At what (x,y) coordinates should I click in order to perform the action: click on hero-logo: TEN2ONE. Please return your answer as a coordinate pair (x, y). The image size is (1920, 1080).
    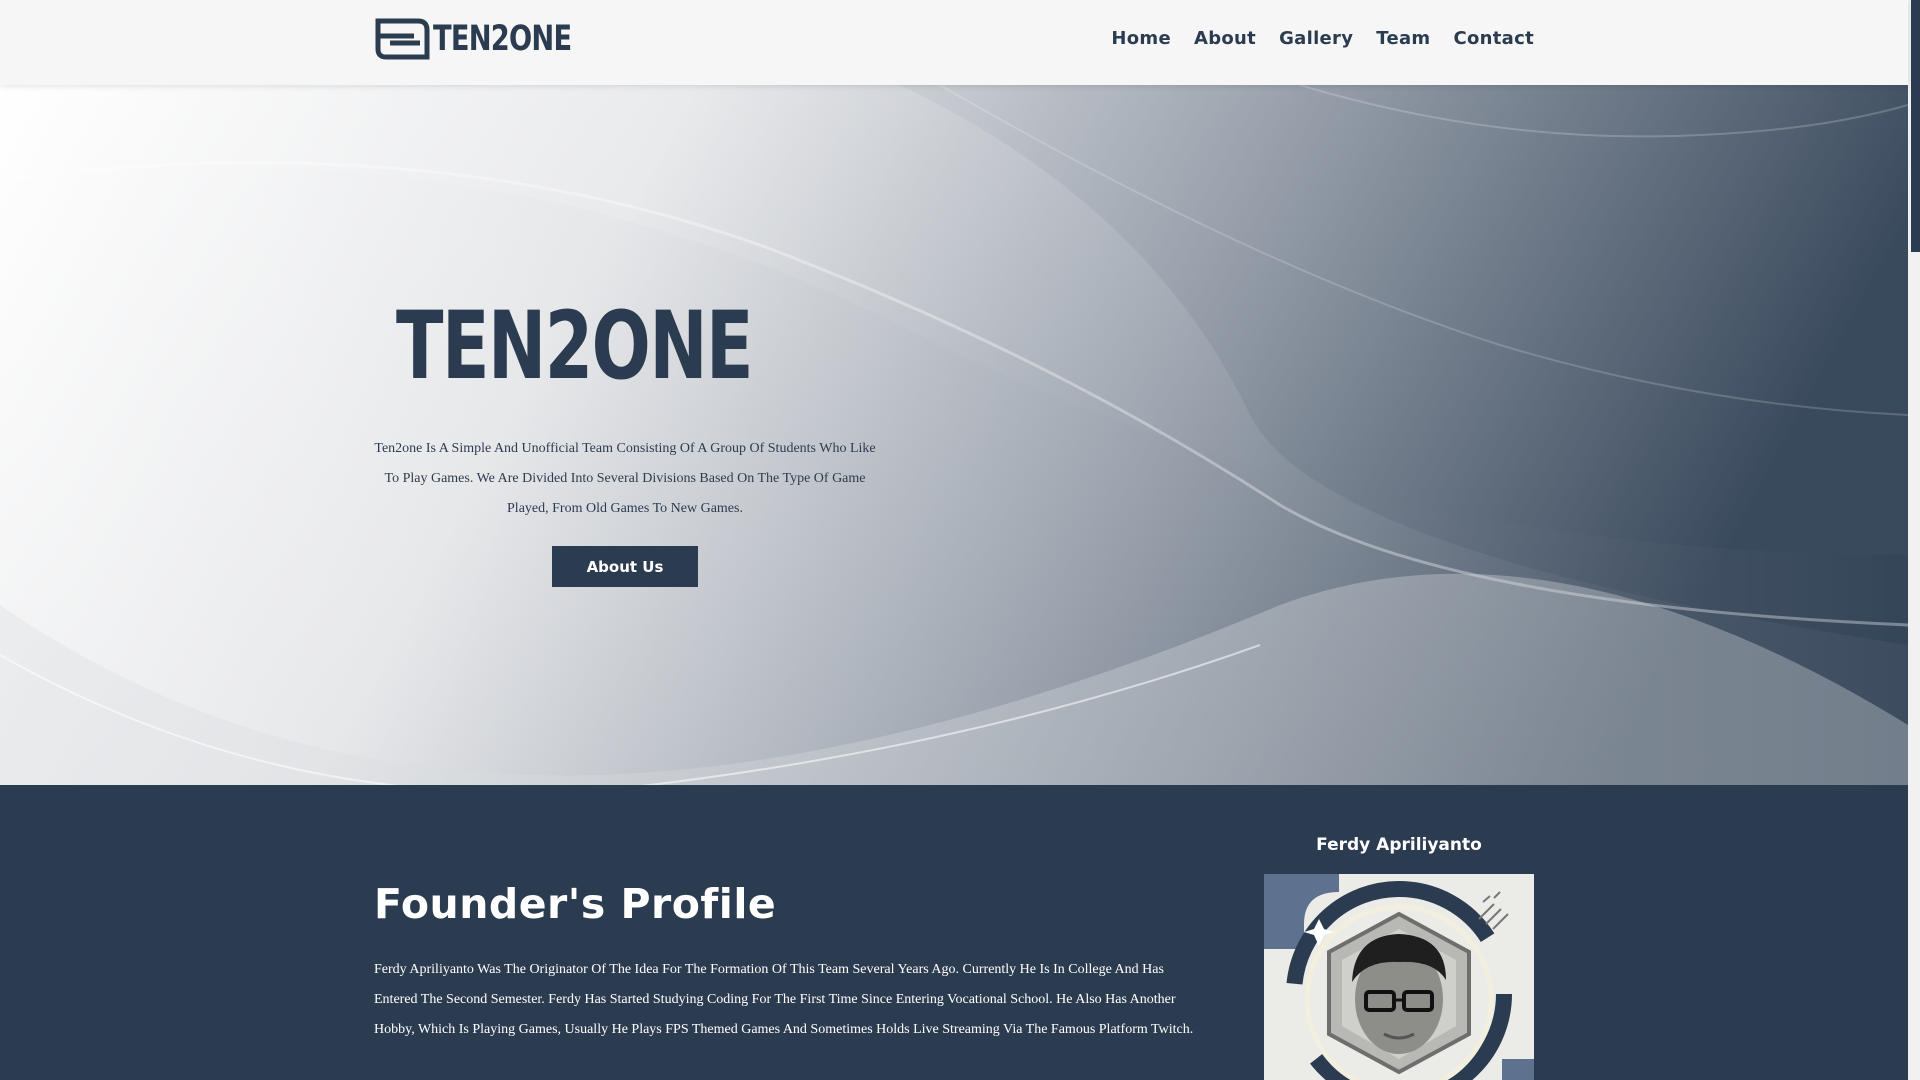
    Looking at the image, I should click on (626, 347).